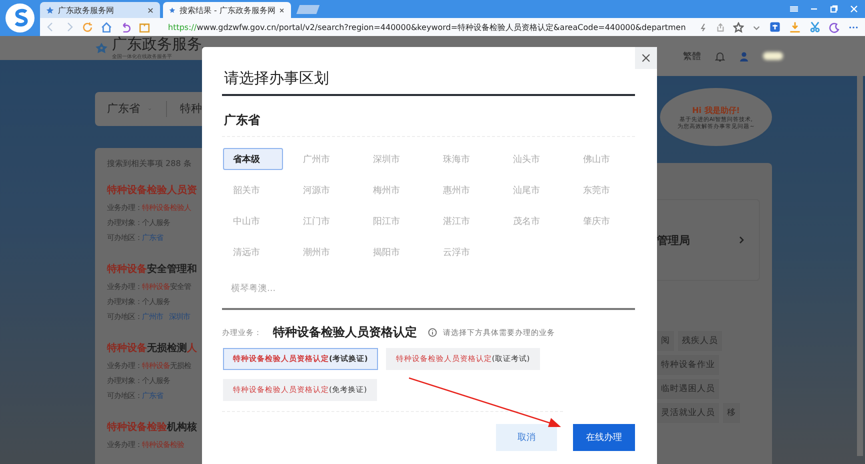  I want to click on business-name: 特种设备检验人员资格认定, so click(345, 332).